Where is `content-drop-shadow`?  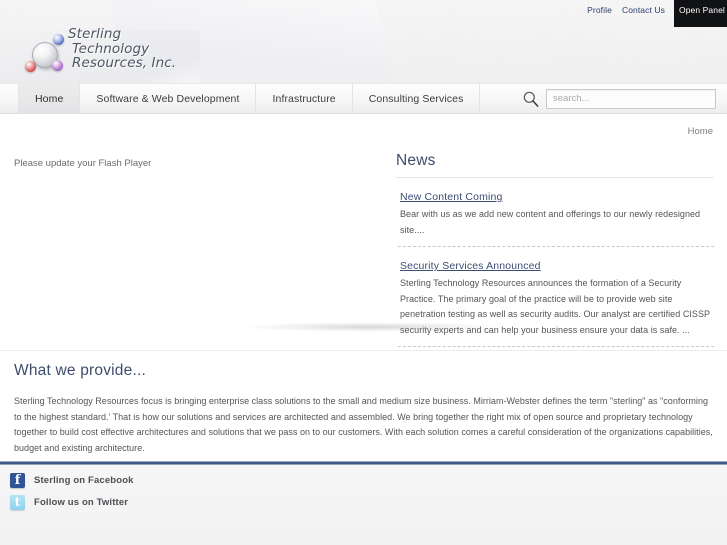 content-drop-shadow is located at coordinates (370, 327).